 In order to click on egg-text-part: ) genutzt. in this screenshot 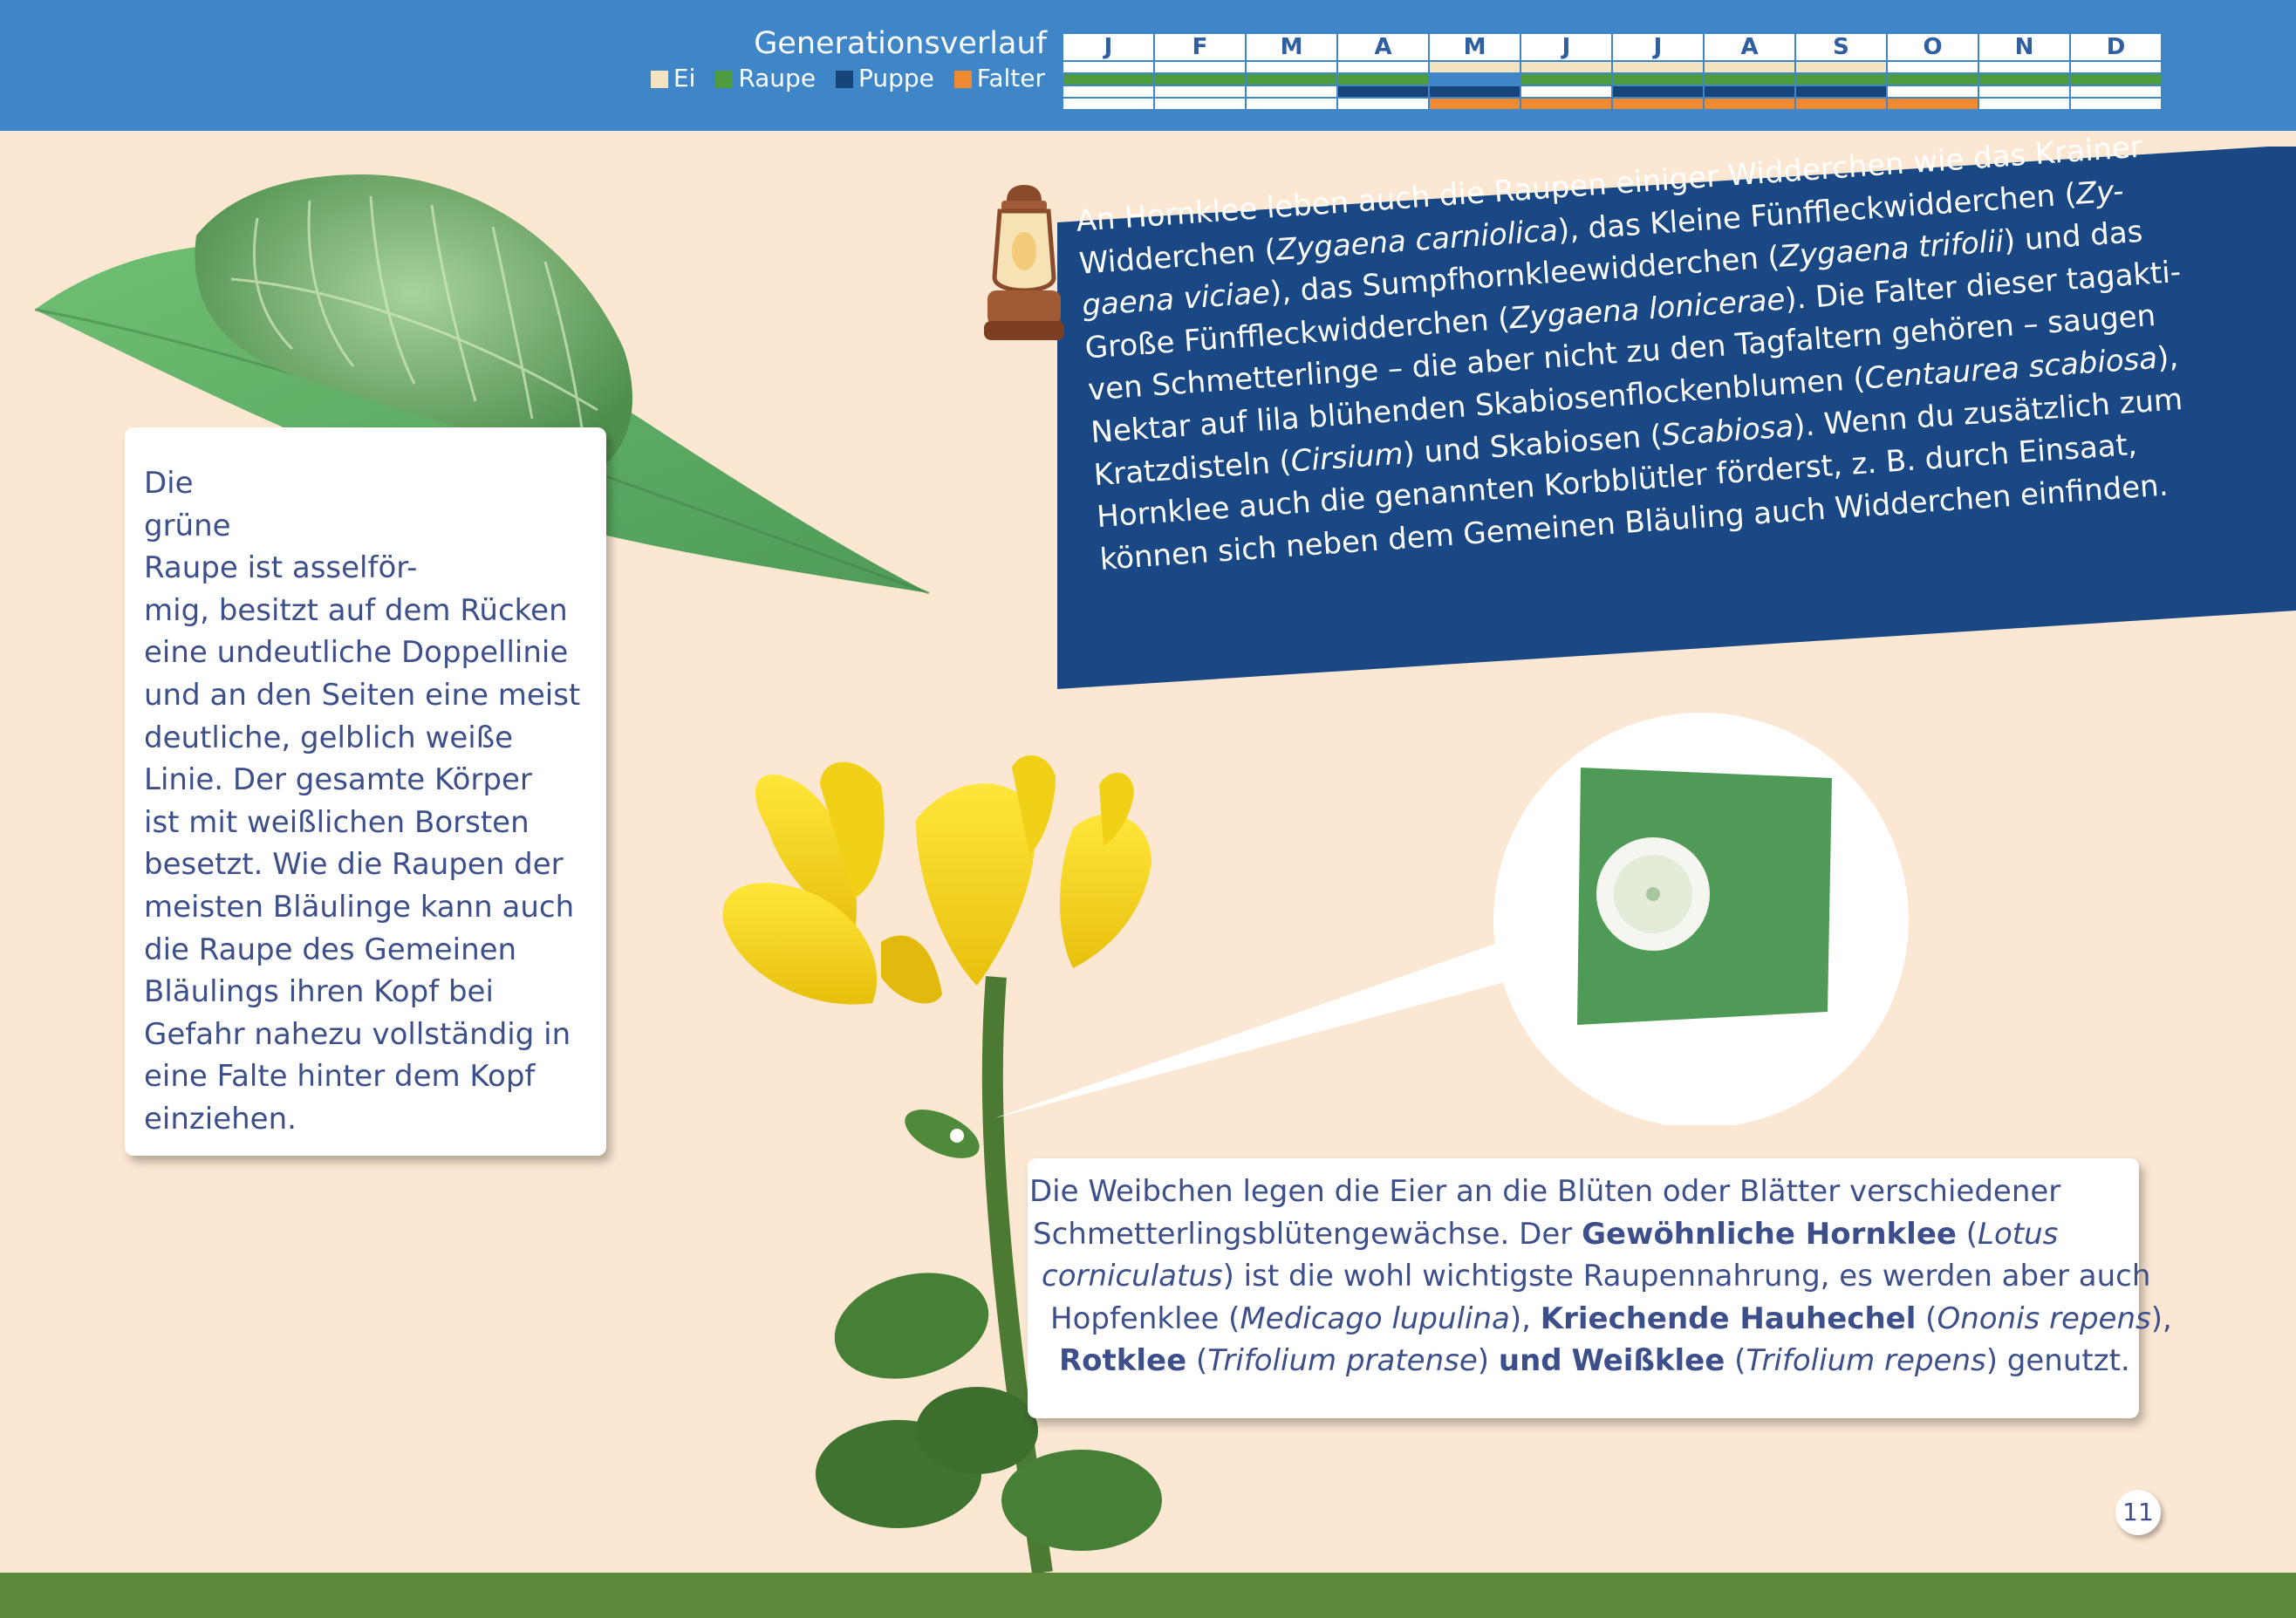, I will do `click(2058, 1360)`.